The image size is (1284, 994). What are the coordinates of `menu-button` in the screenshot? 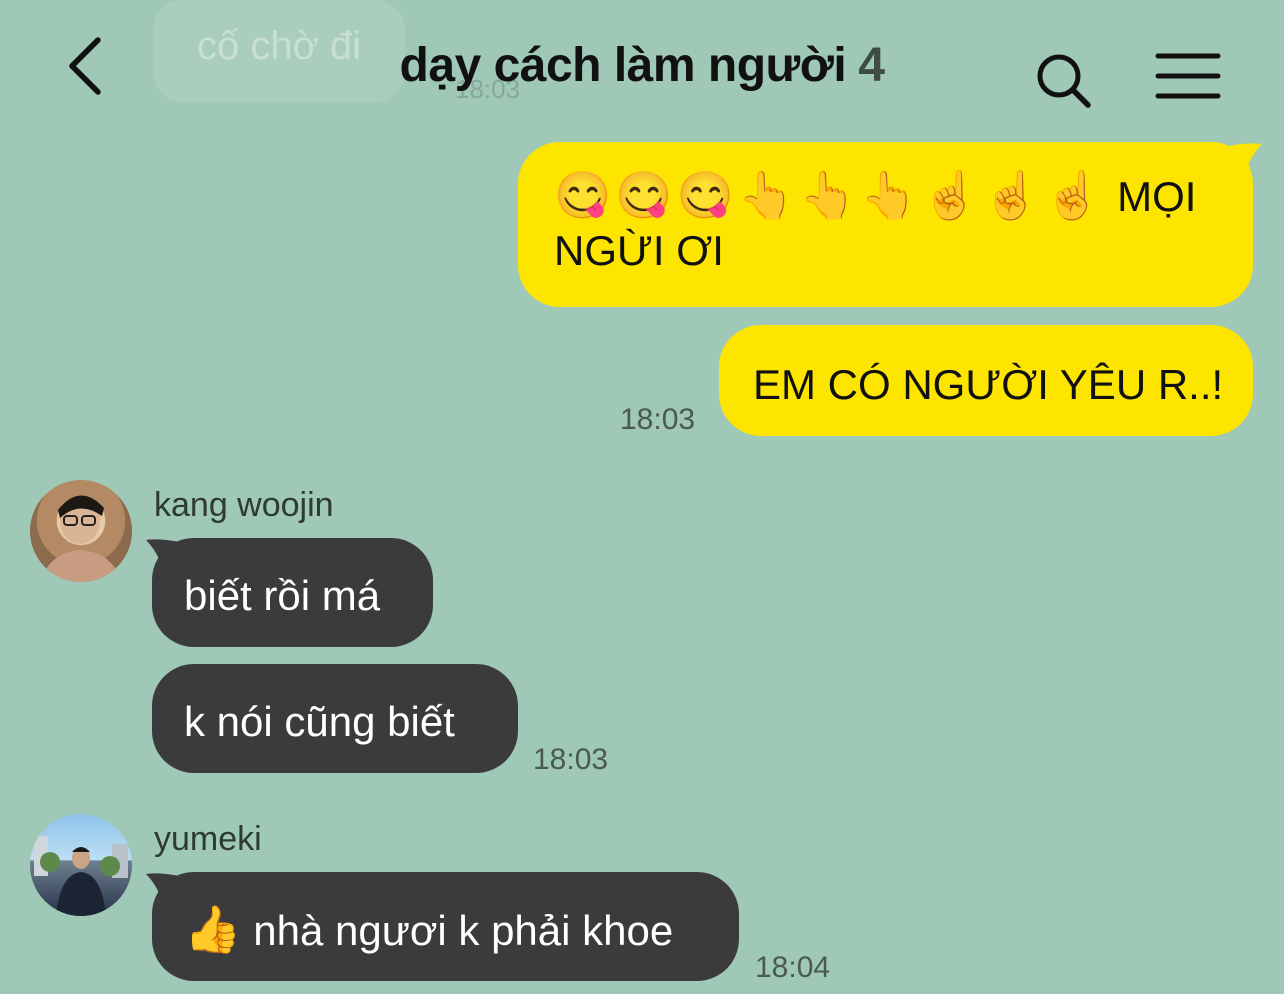 It's located at (1188, 76).